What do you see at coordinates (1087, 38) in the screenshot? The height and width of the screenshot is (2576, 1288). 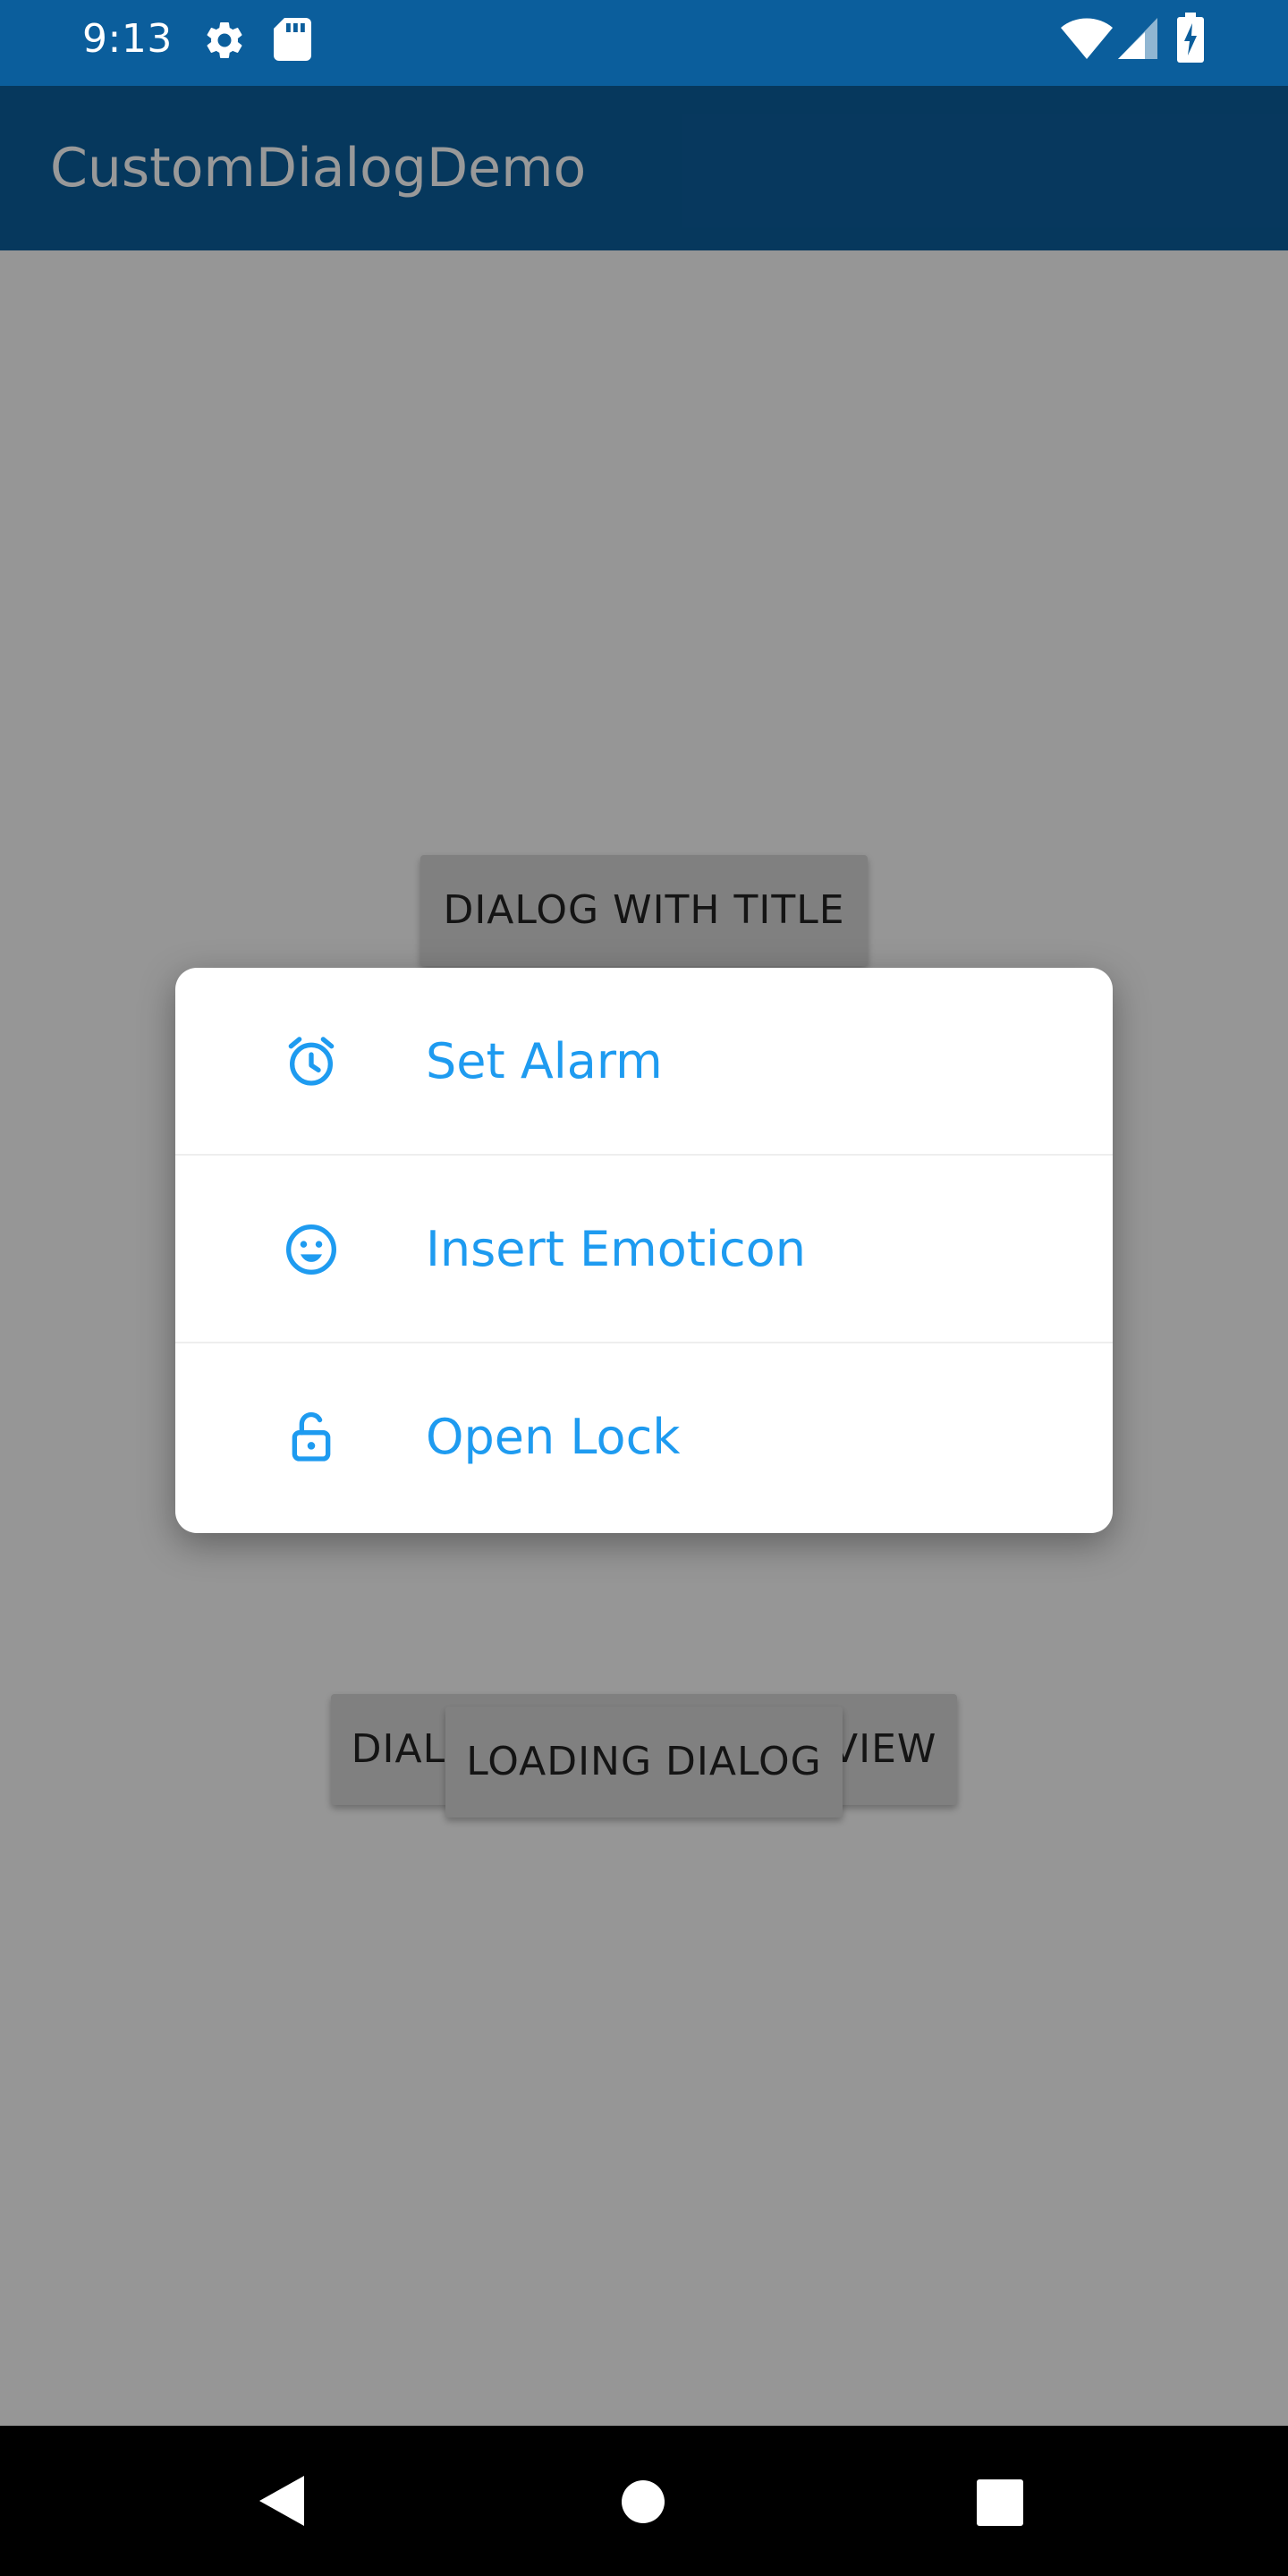 I see `wifi-icon` at bounding box center [1087, 38].